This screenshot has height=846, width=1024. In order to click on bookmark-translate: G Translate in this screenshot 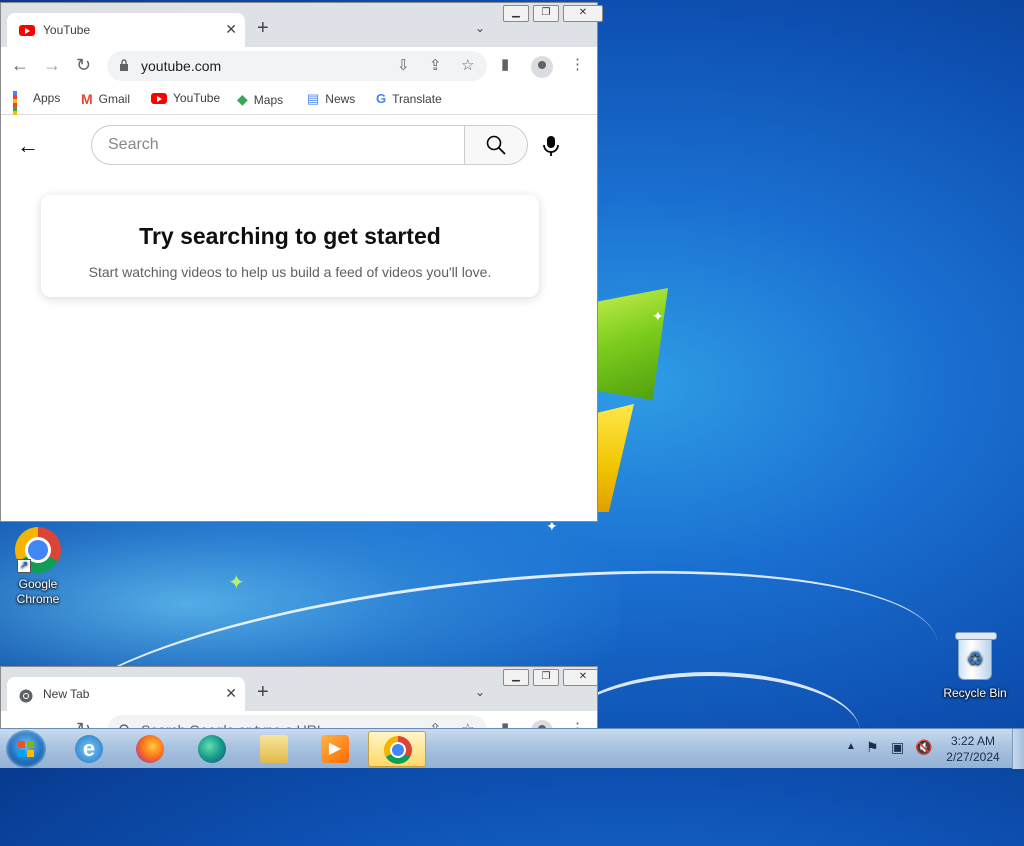, I will do `click(409, 98)`.